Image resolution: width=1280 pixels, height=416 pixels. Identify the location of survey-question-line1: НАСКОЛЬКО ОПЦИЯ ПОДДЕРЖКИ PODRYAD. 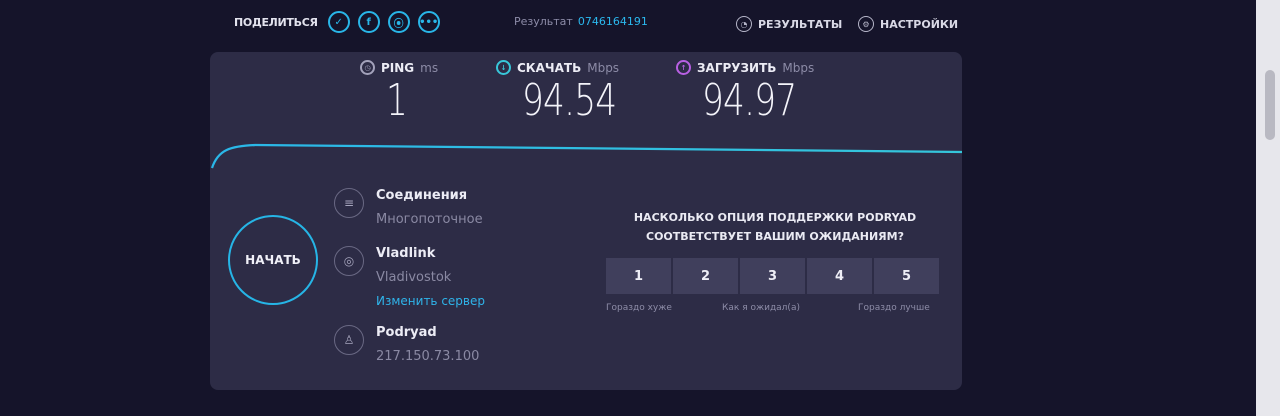
(775, 217).